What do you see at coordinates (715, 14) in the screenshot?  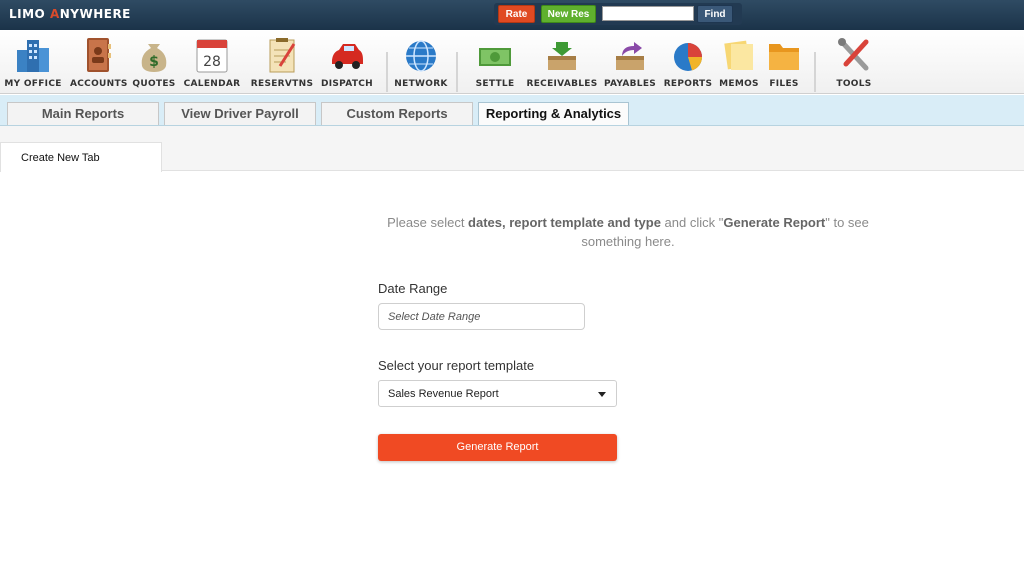 I see `find-button: Find` at bounding box center [715, 14].